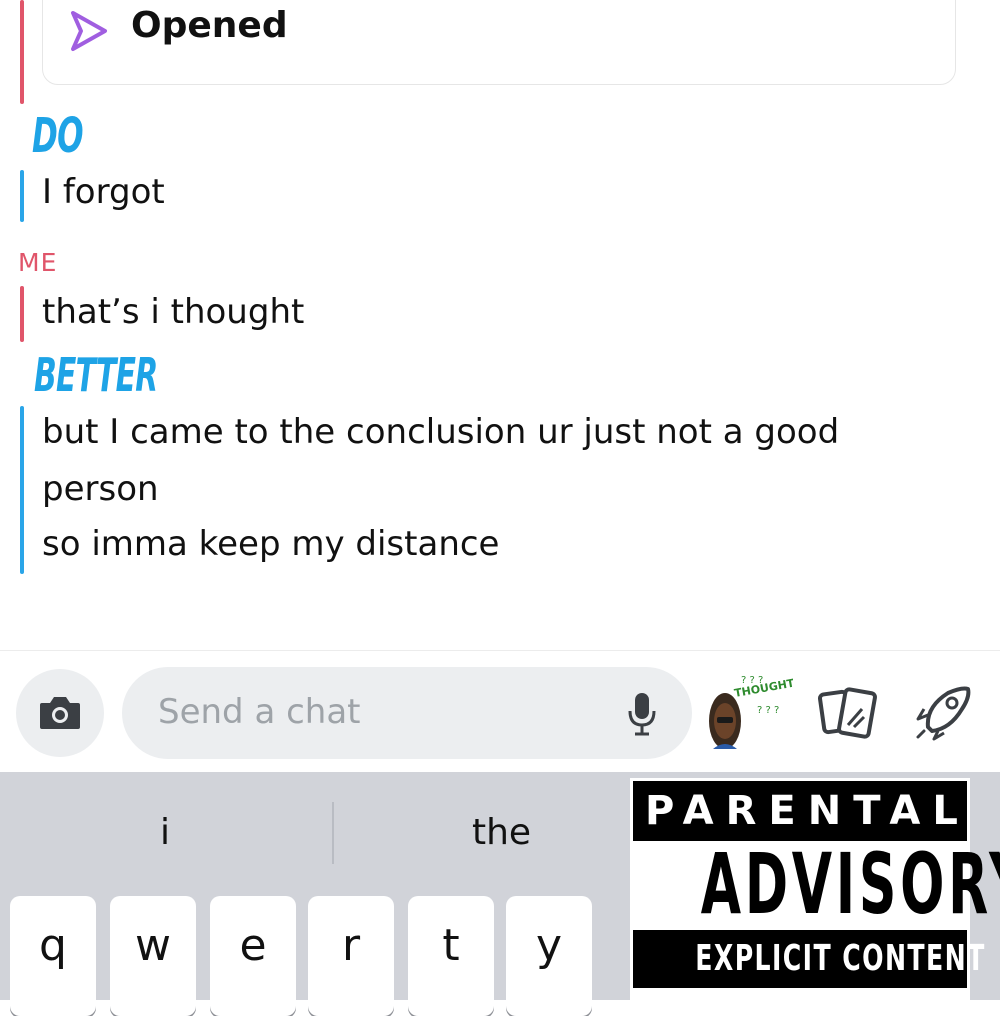  Describe the element at coordinates (549, 956) in the screenshot. I see `key-y: y` at that location.